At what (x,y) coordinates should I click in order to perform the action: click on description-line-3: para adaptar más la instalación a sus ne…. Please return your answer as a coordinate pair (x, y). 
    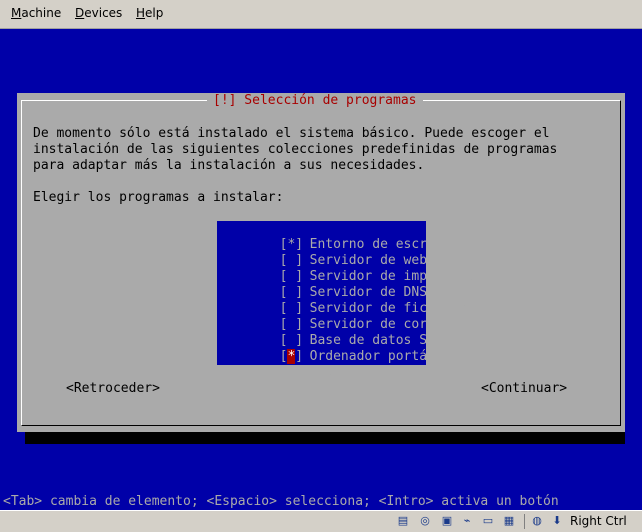
    Looking at the image, I should click on (229, 165).